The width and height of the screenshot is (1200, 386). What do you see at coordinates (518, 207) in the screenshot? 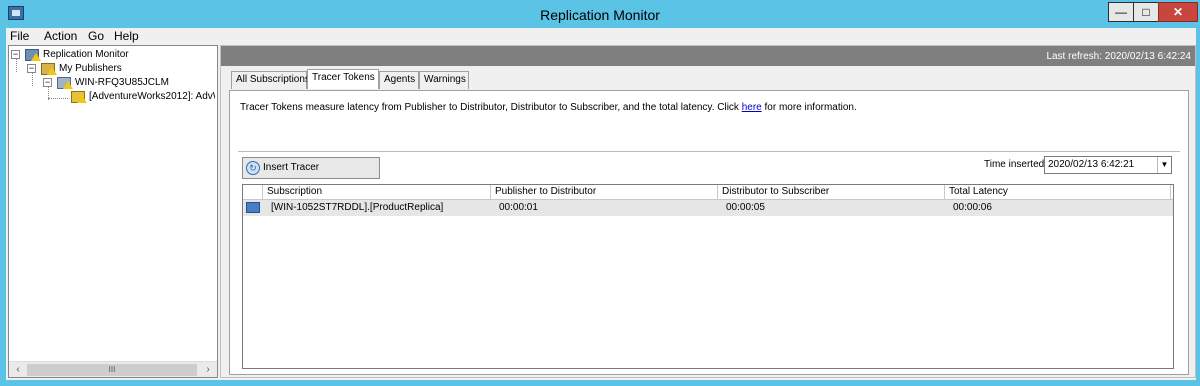
I see `cell-publisher-to-distributor: 00:00:01` at bounding box center [518, 207].